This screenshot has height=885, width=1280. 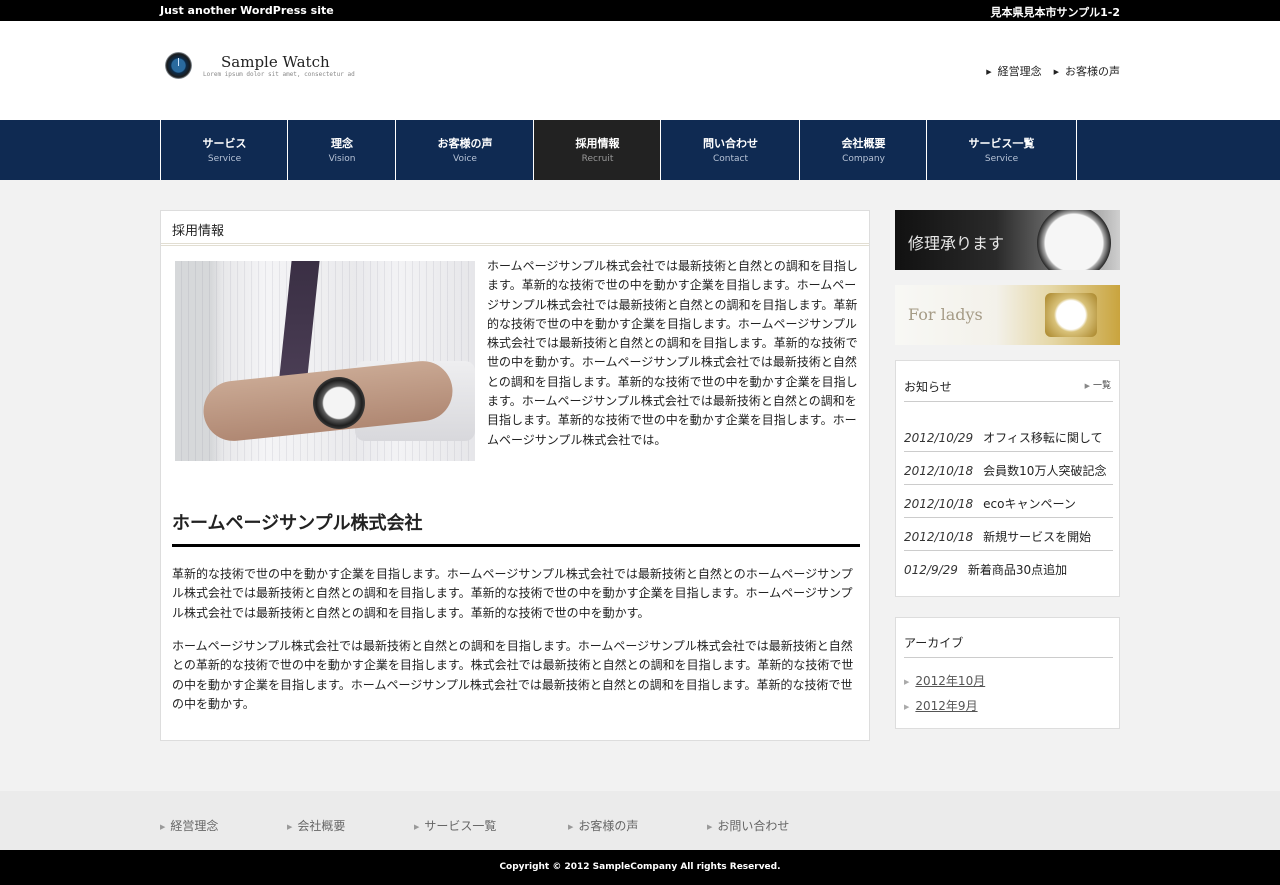 What do you see at coordinates (465, 159) in the screenshot?
I see `nav-item-sublabel: Voice` at bounding box center [465, 159].